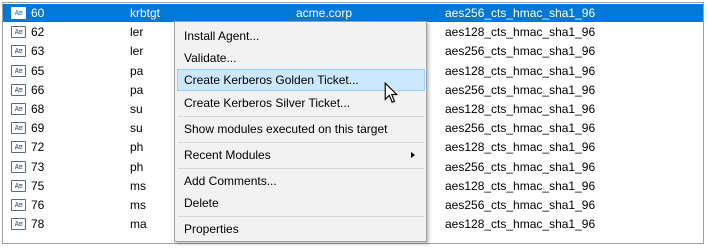 The width and height of the screenshot is (708, 248). What do you see at coordinates (38, 89) in the screenshot?
I see `row-id: 66` at bounding box center [38, 89].